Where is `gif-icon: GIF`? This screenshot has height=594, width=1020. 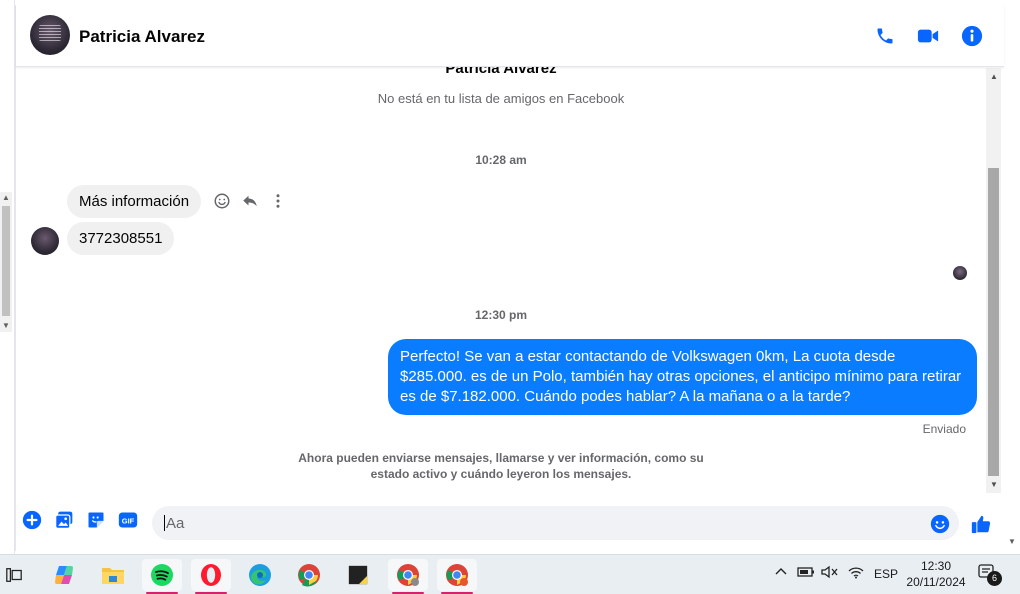 gif-icon: GIF is located at coordinates (128, 520).